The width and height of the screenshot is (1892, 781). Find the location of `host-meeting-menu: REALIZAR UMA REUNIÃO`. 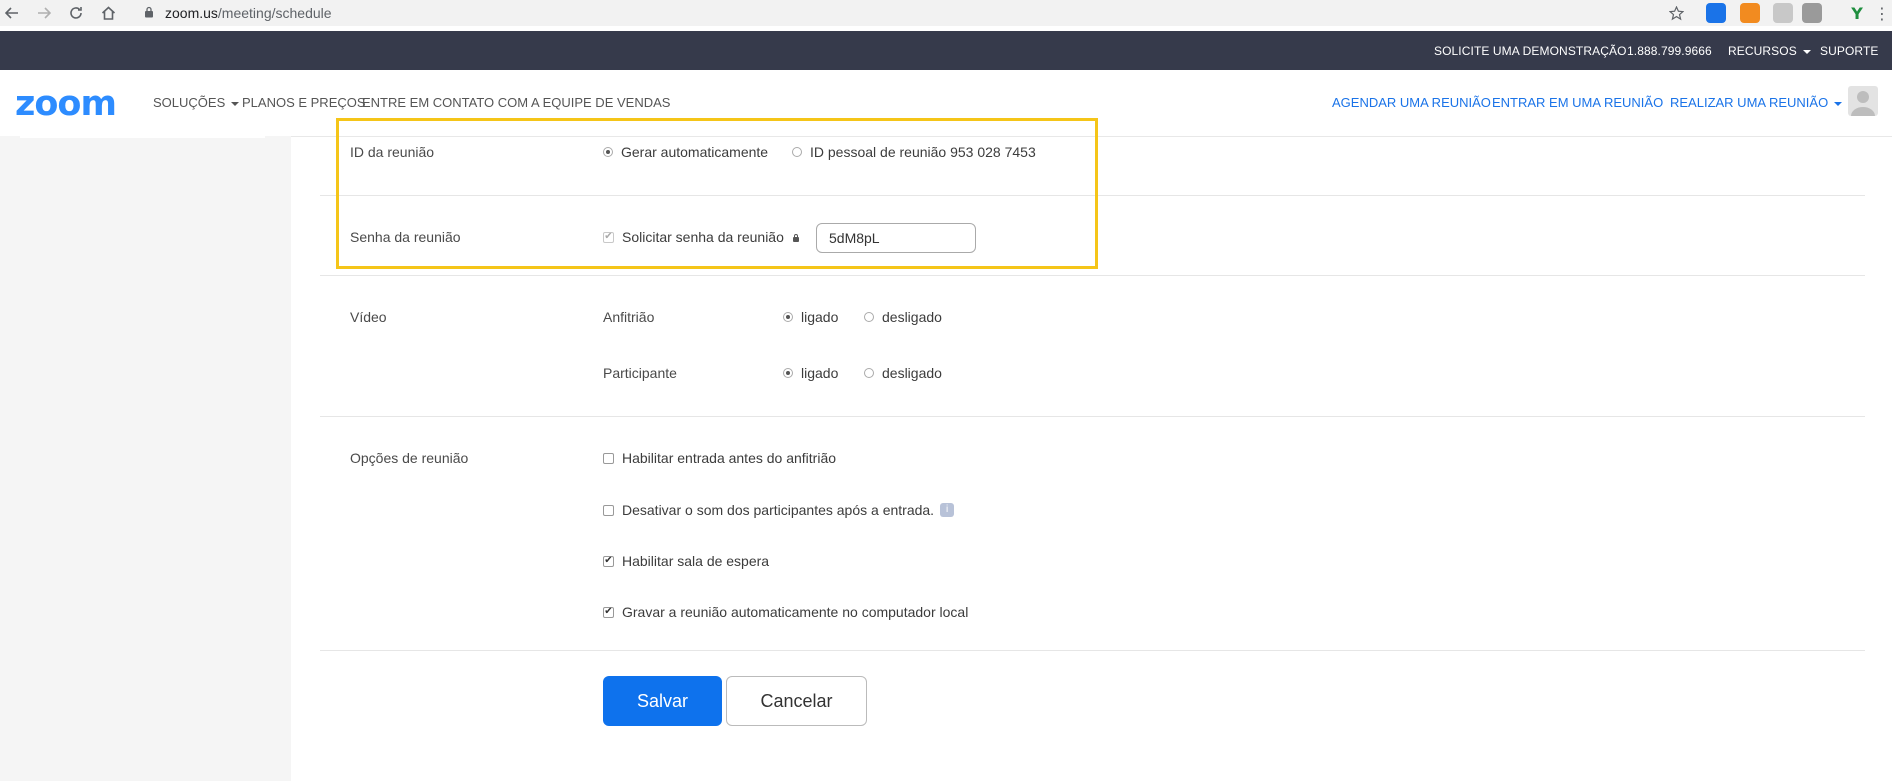

host-meeting-menu: REALIZAR UMA REUNIÃO is located at coordinates (1756, 102).